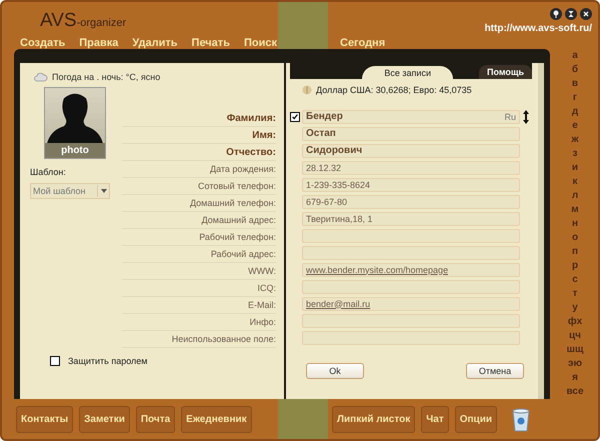  What do you see at coordinates (411, 133) in the screenshot?
I see `field-input: Остап` at bounding box center [411, 133].